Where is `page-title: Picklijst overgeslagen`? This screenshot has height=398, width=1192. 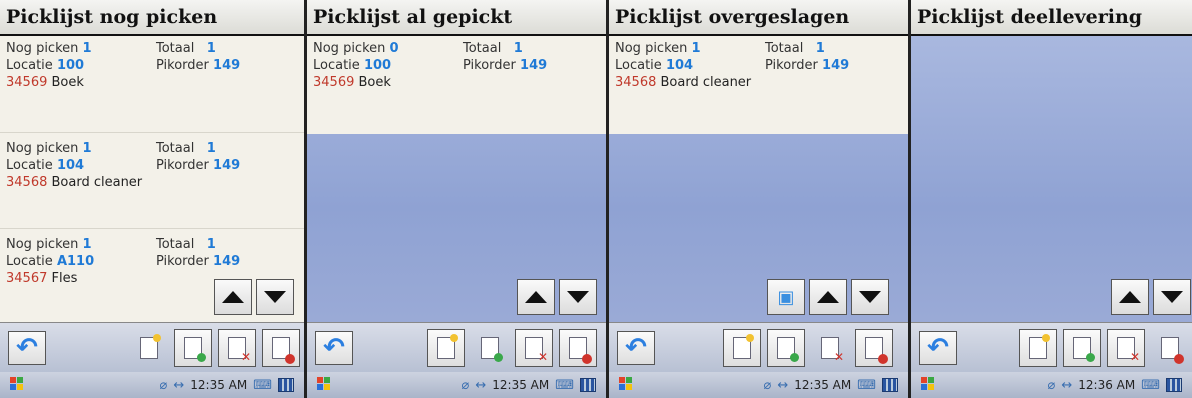
page-title: Picklijst overgeslagen is located at coordinates (732, 17).